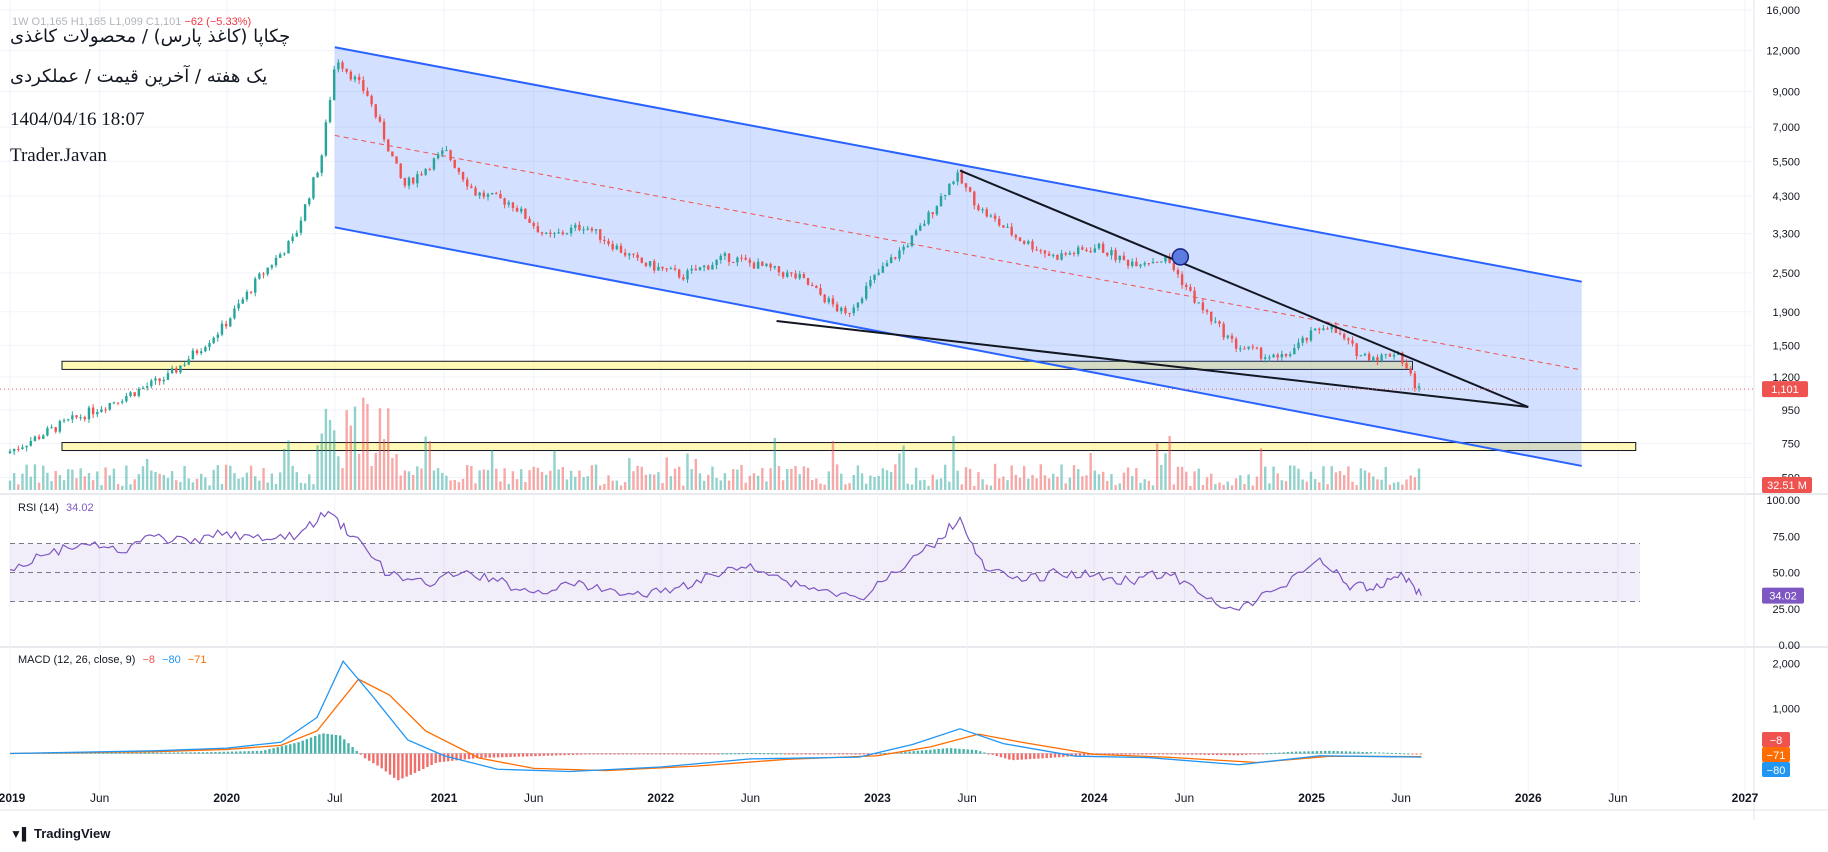 The image size is (1828, 852). I want to click on macd-signal-line, so click(715, 725).